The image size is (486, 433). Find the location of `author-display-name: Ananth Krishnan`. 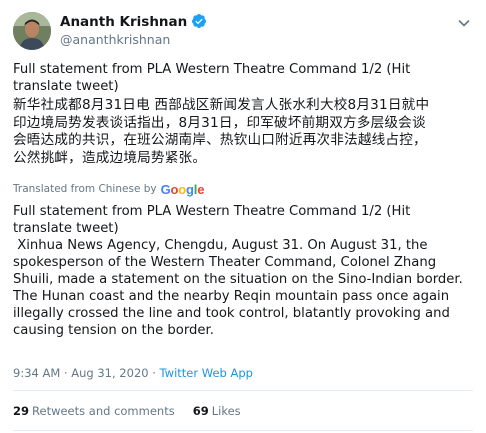

author-display-name: Ananth Krishnan is located at coordinates (123, 22).